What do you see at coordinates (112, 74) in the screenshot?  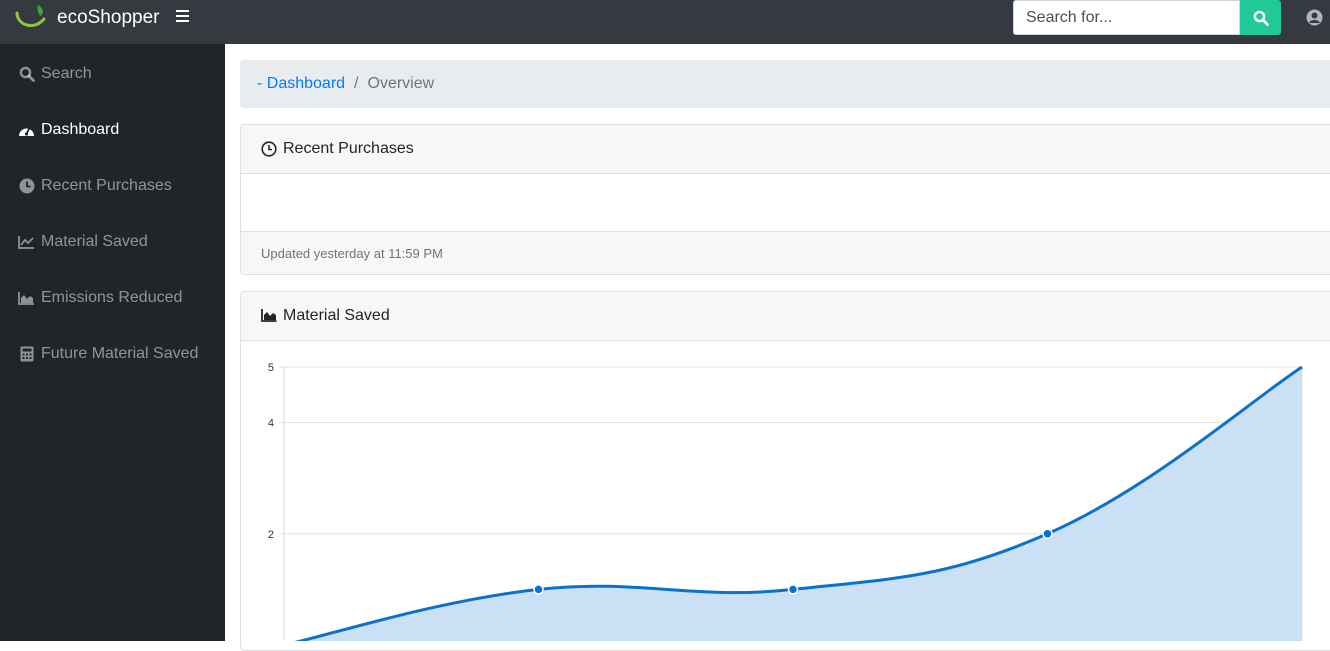 I see `sidebar-item-search: Search` at bounding box center [112, 74].